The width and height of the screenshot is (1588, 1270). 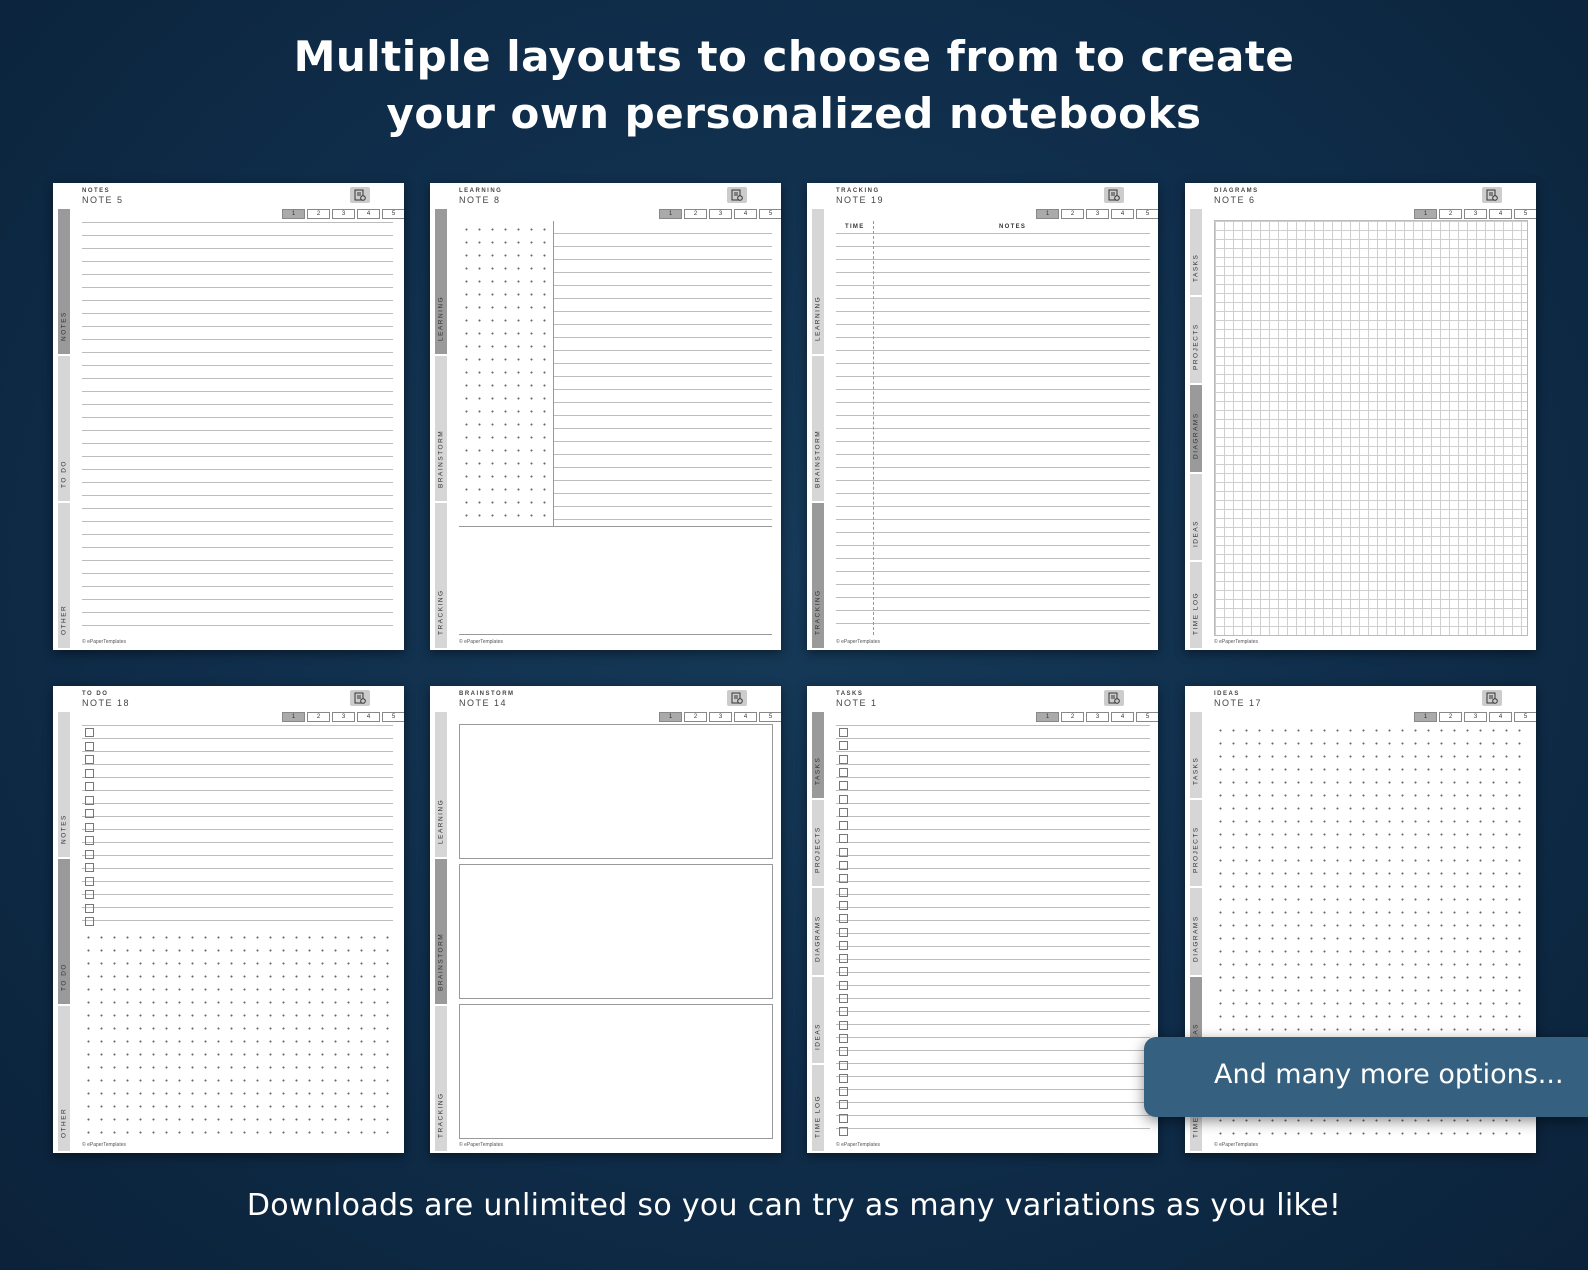 I want to click on section-tab-label: TO DO, so click(x=64, y=977).